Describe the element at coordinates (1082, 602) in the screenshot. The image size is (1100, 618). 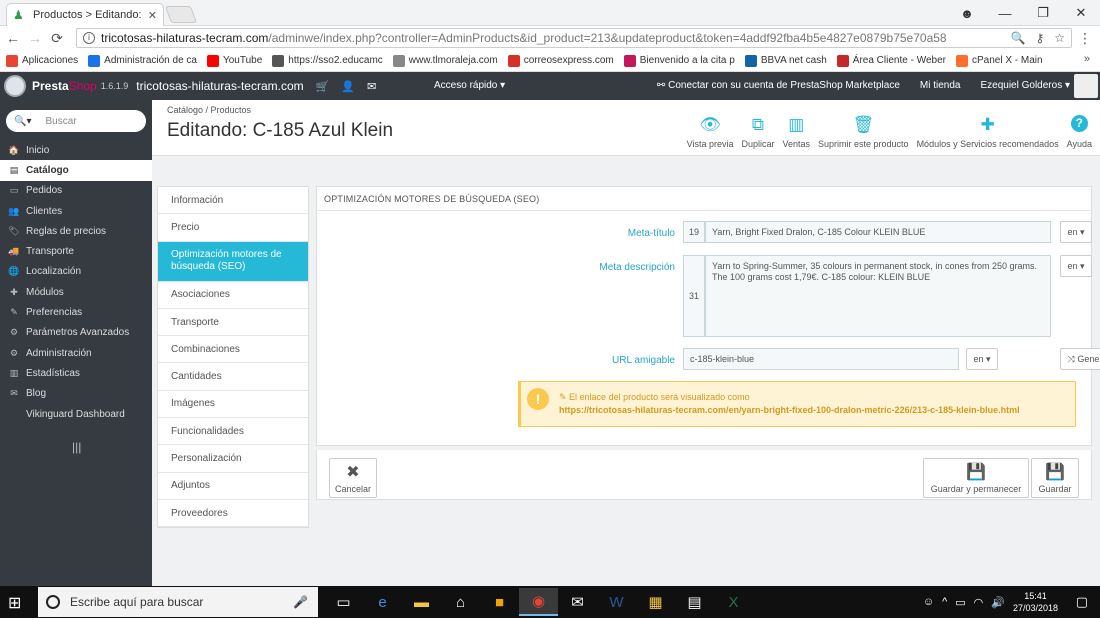
I see `notifications-icon: ▢` at that location.